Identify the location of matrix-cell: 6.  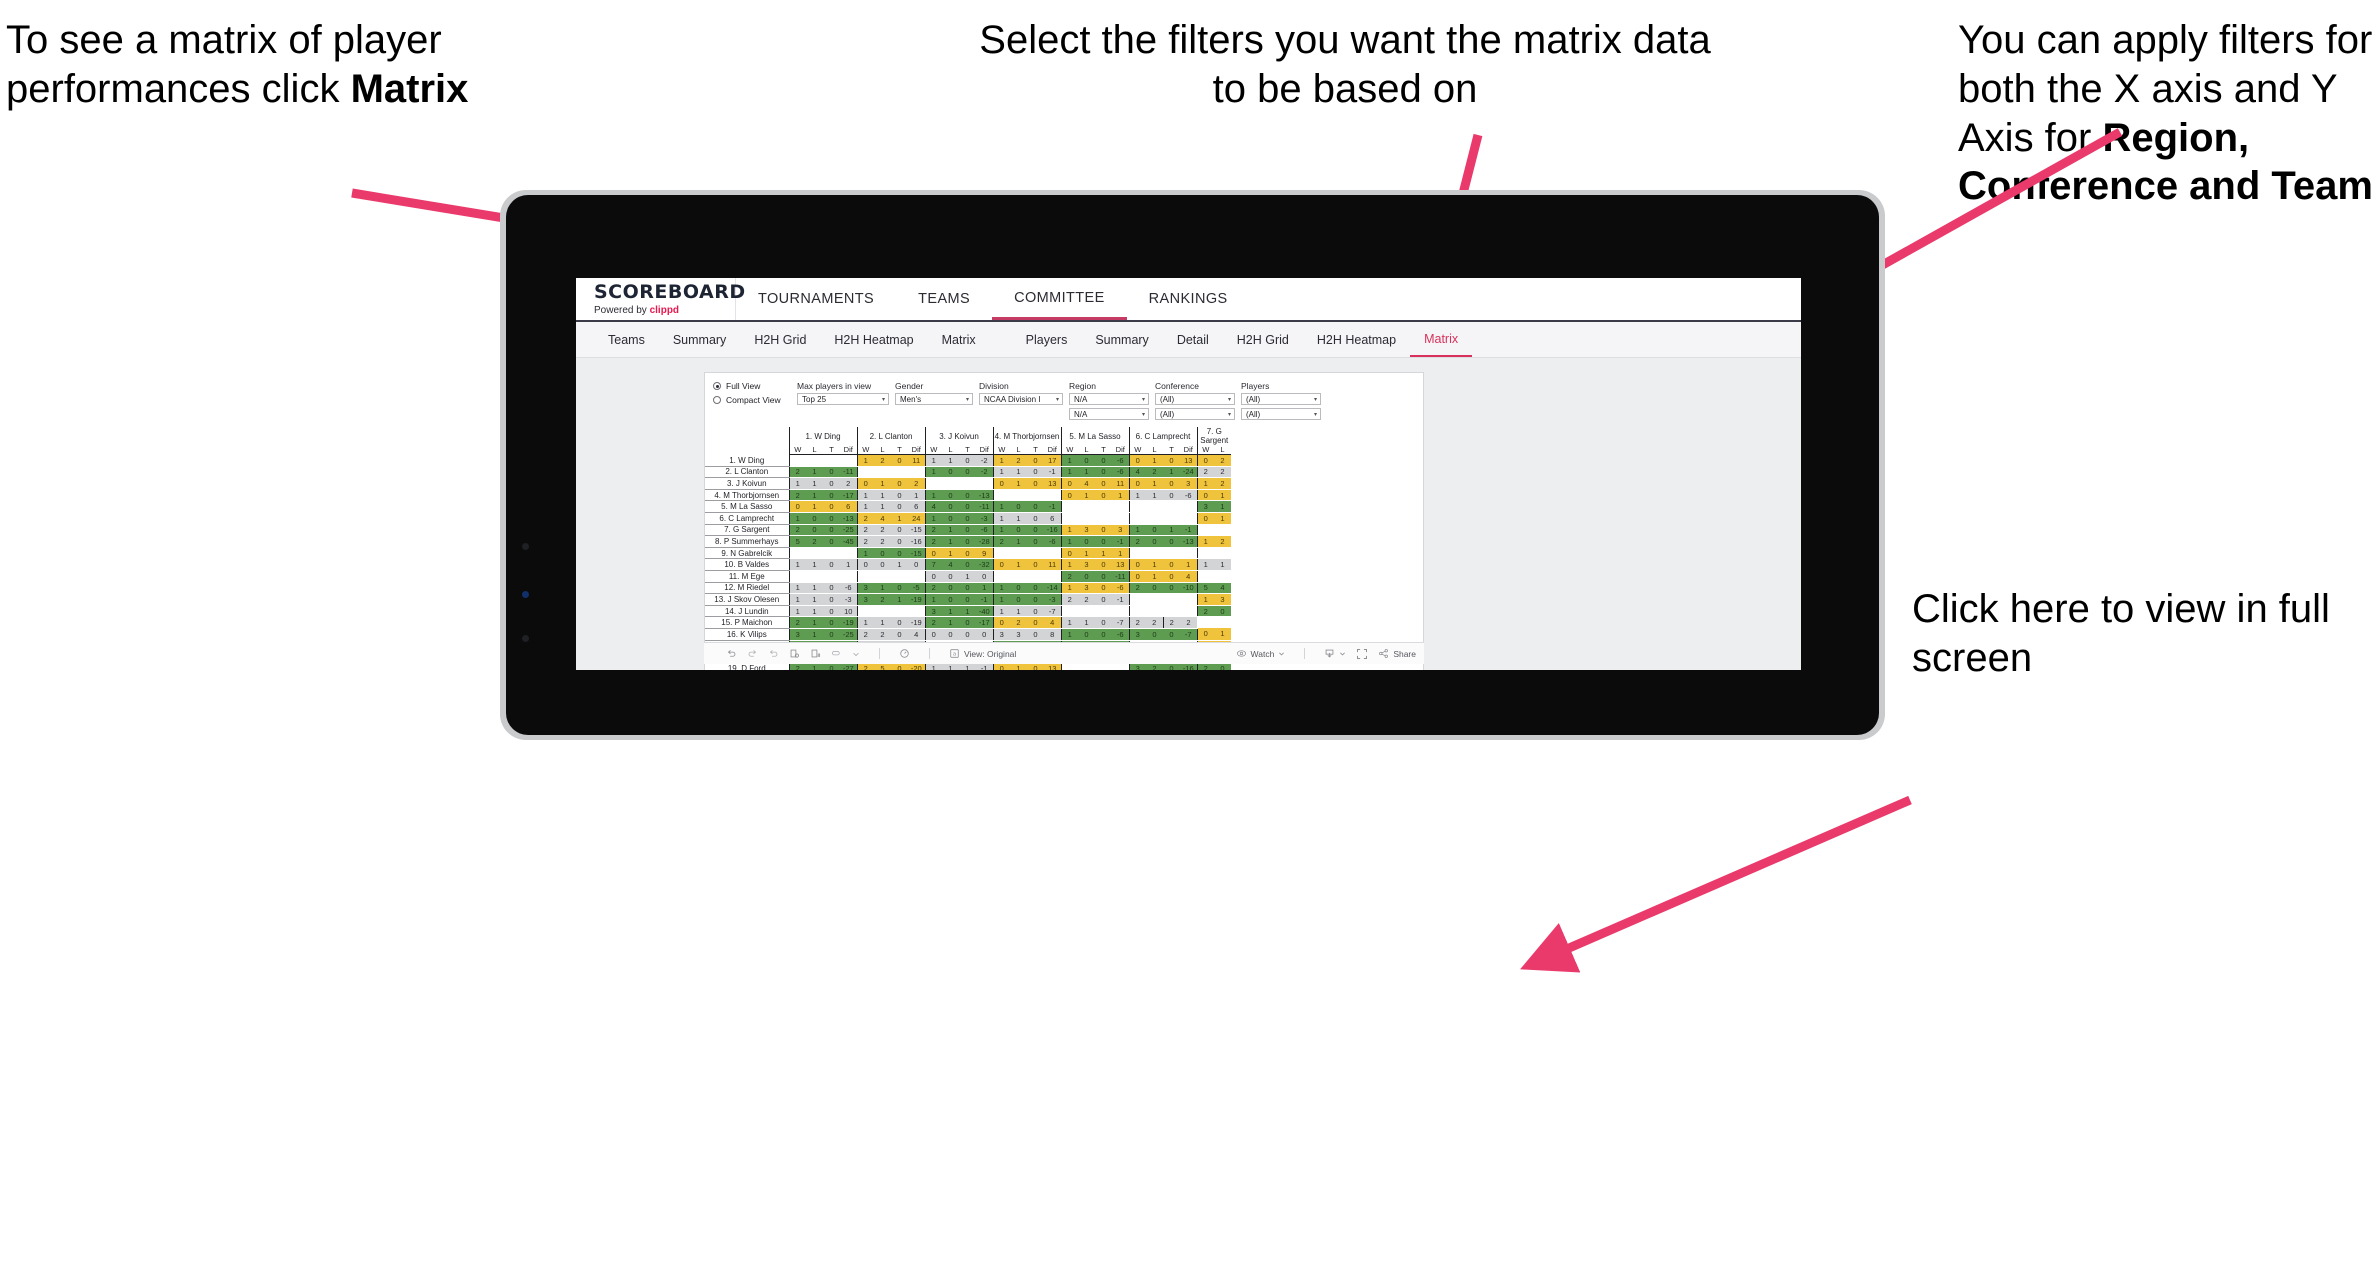
(848, 506).